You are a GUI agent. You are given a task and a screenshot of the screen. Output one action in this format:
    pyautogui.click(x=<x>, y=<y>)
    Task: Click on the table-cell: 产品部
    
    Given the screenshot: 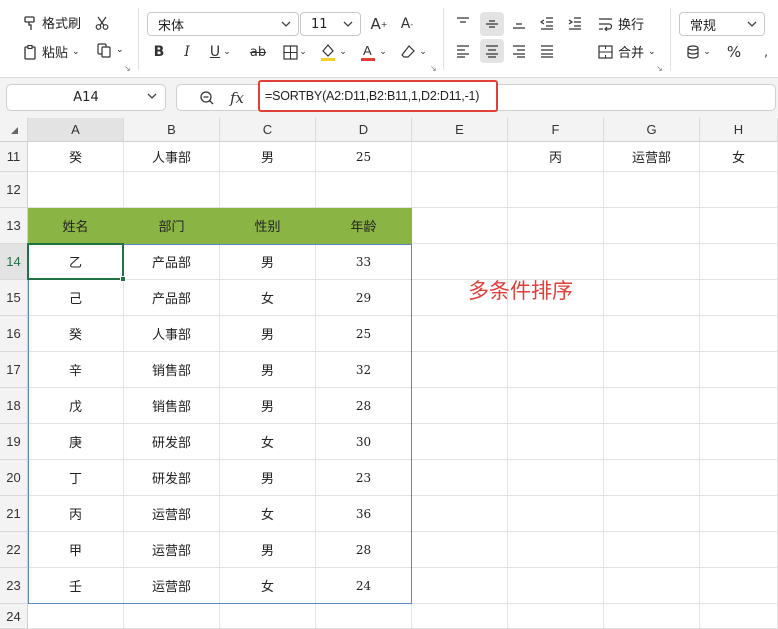 What is the action you would take?
    pyautogui.click(x=172, y=262)
    